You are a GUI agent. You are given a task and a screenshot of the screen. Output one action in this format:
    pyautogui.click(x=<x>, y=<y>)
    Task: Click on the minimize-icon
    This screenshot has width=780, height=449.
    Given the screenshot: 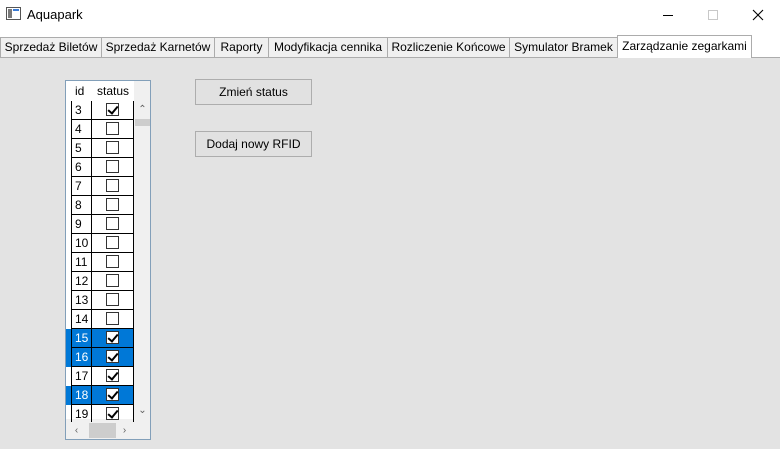 What is the action you would take?
    pyautogui.click(x=668, y=15)
    